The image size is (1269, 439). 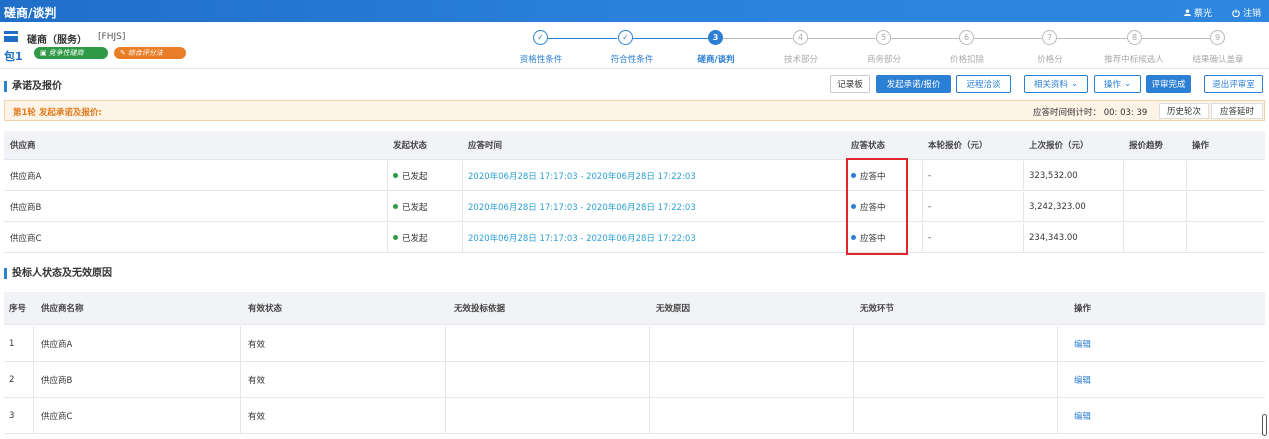 What do you see at coordinates (1053, 237) in the screenshot?
I see `last-quote: 234,343.00` at bounding box center [1053, 237].